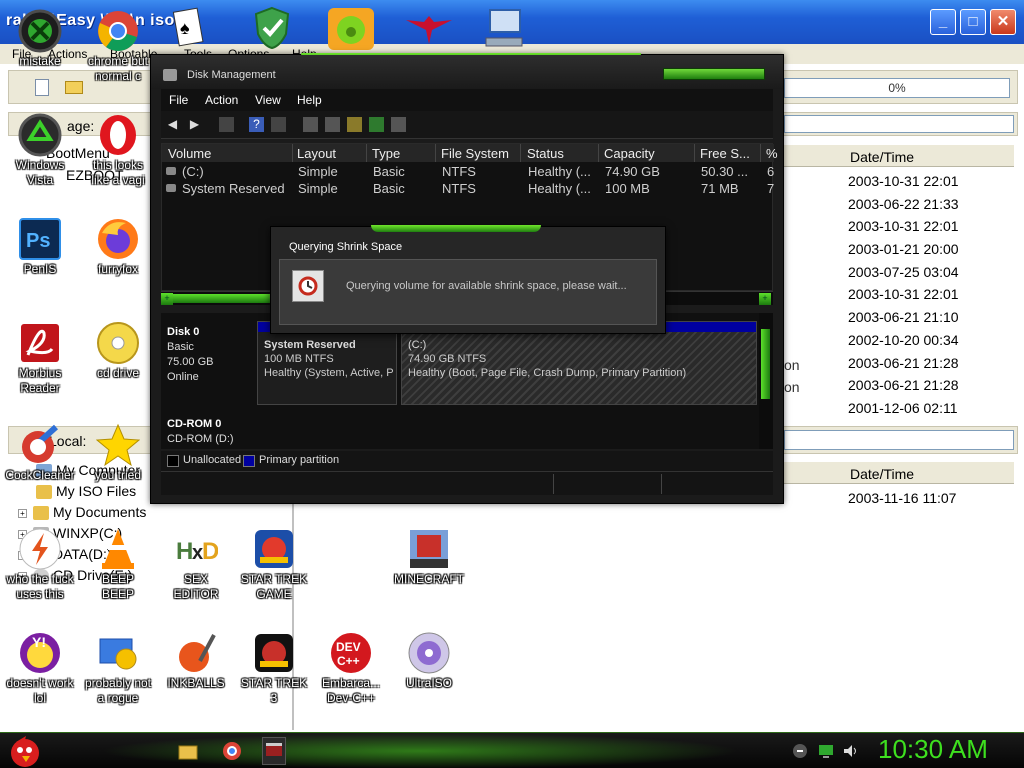 The image size is (1024, 768). Describe the element at coordinates (189, 153) in the screenshot. I see `column-header: Volume` at that location.